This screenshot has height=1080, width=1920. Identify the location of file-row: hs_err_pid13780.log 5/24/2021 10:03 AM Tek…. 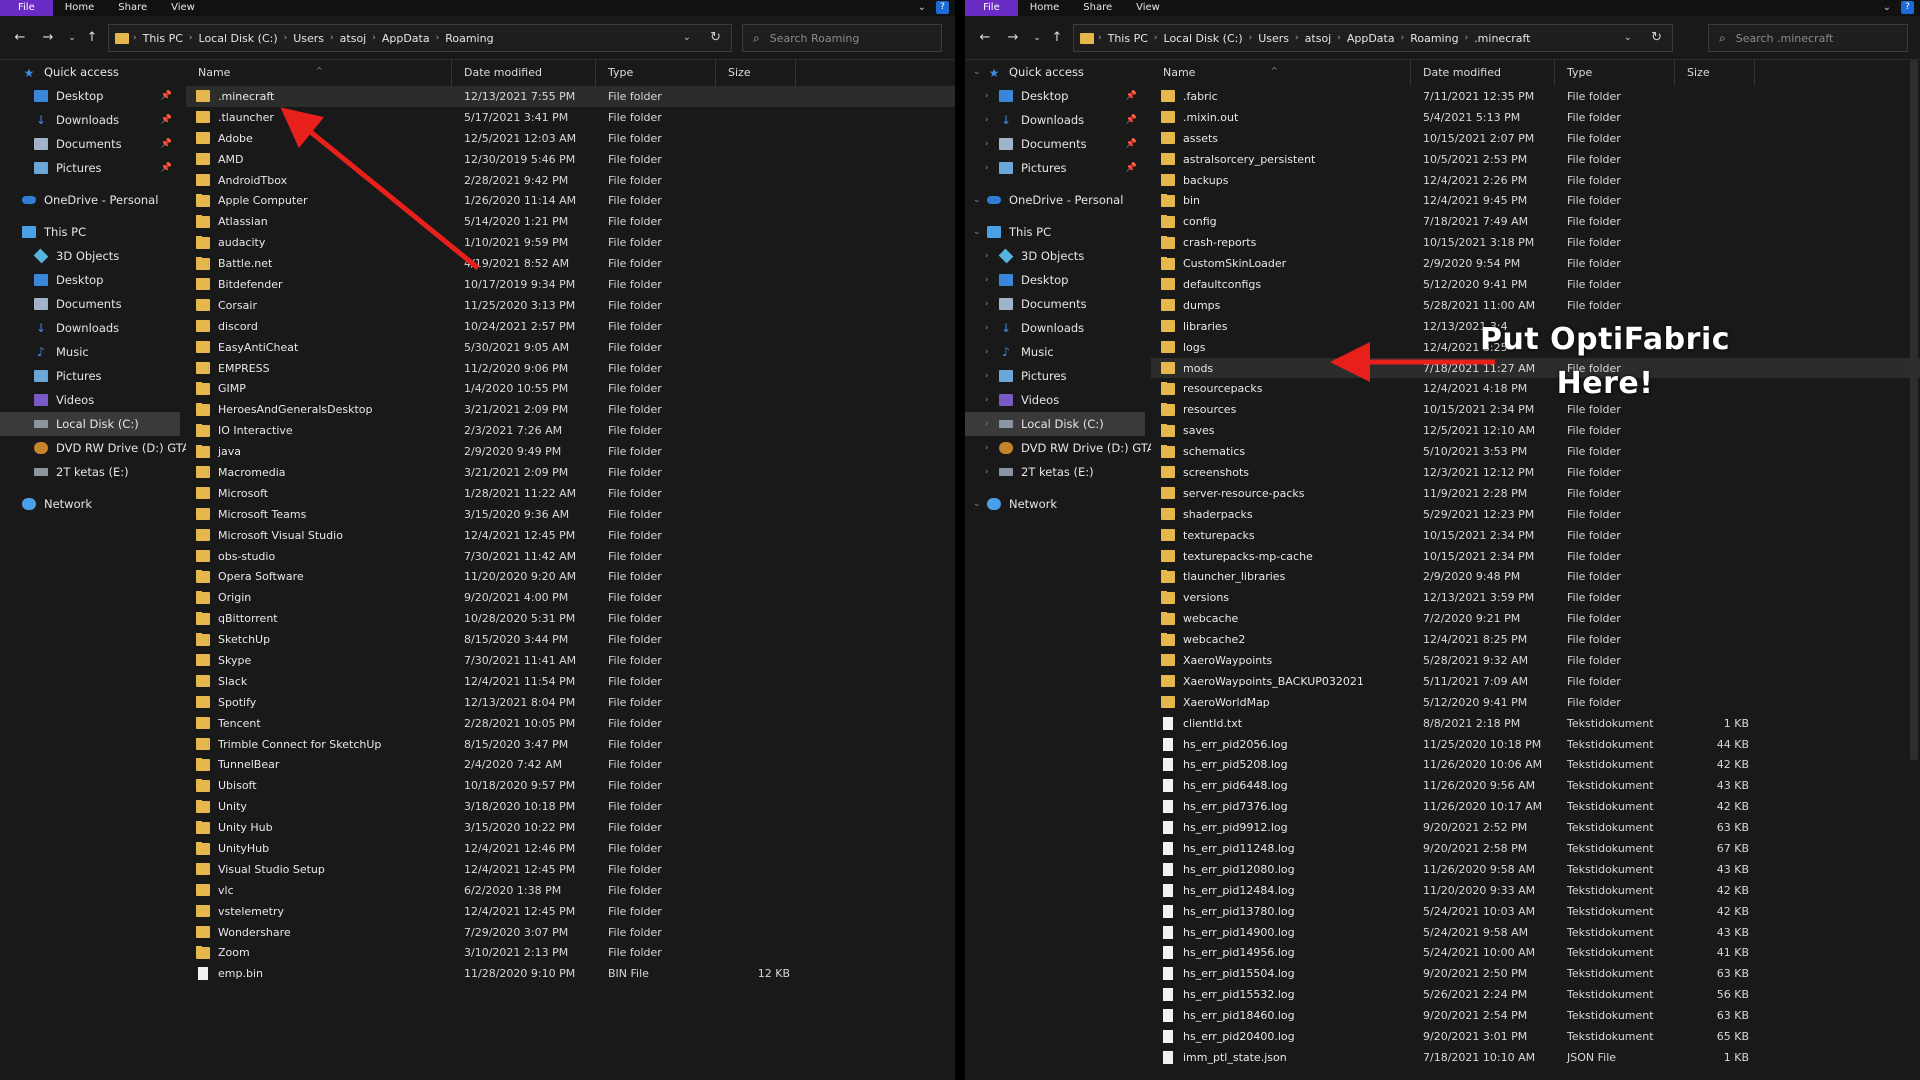
(1535, 911).